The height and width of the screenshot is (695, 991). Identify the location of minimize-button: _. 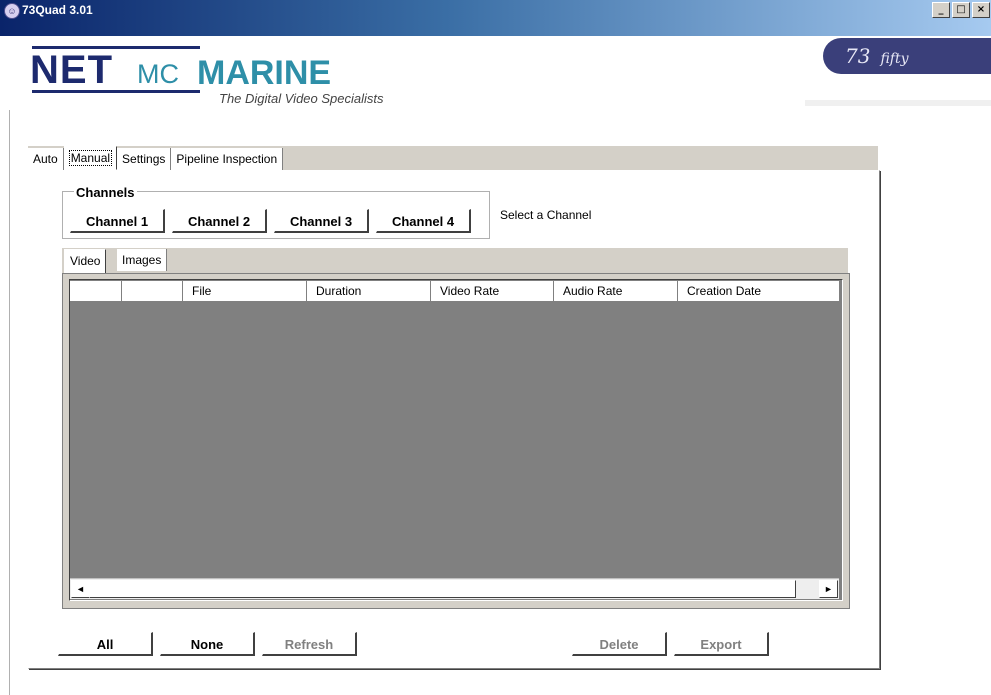
(941, 10).